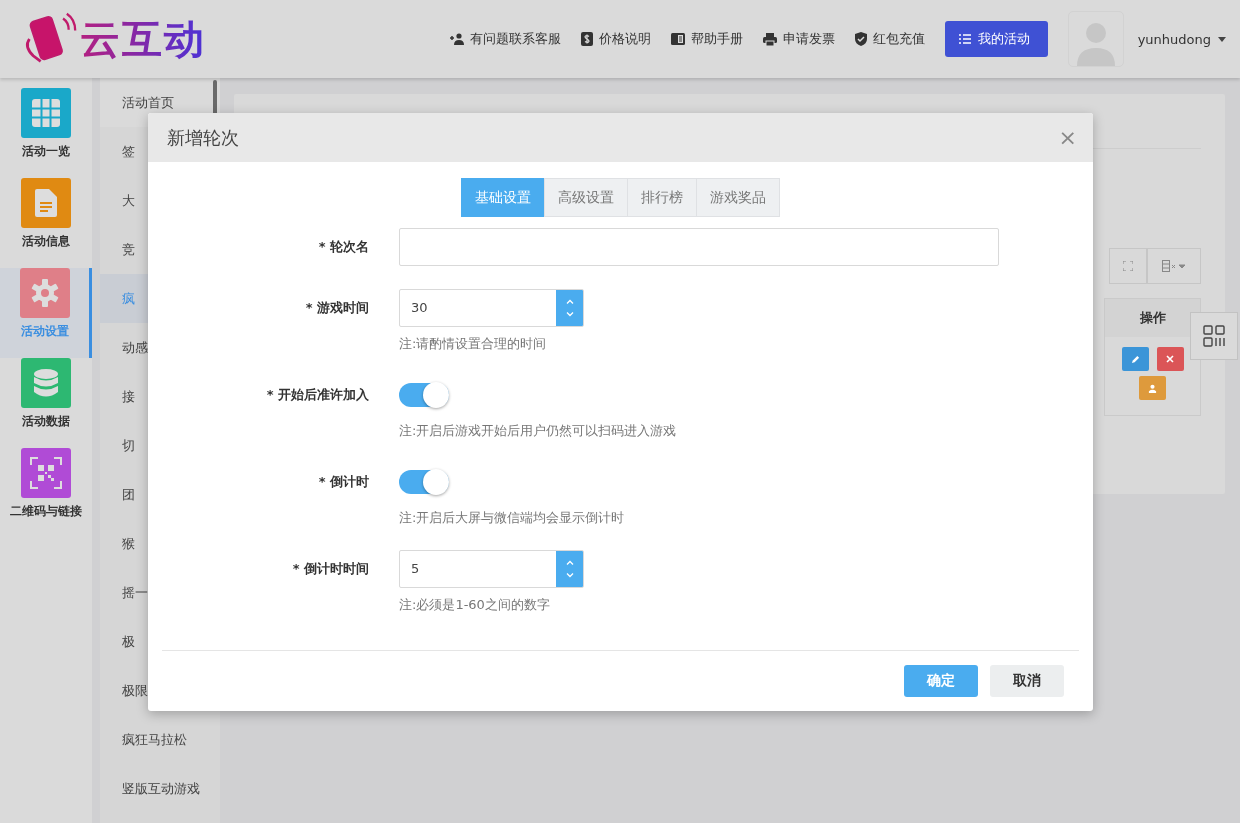 The width and height of the screenshot is (1240, 823). I want to click on number-field: 5, so click(491, 569).